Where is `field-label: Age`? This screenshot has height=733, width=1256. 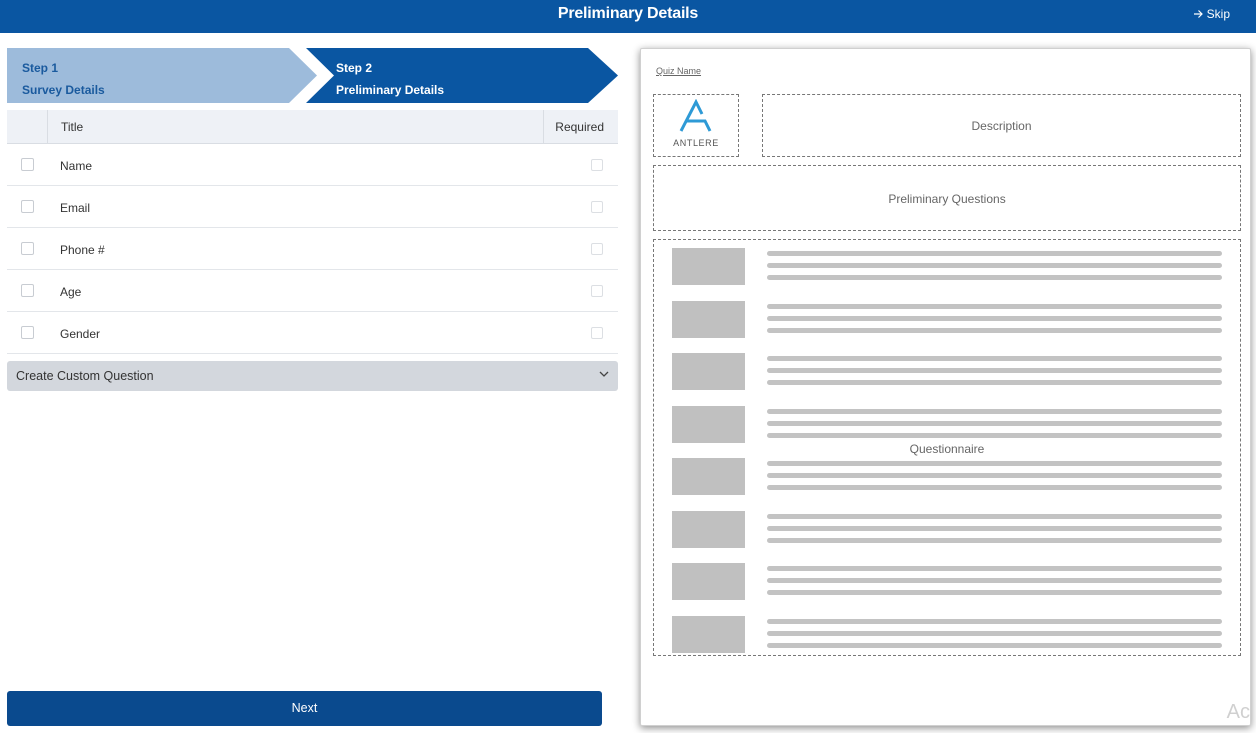
field-label: Age is located at coordinates (71, 292).